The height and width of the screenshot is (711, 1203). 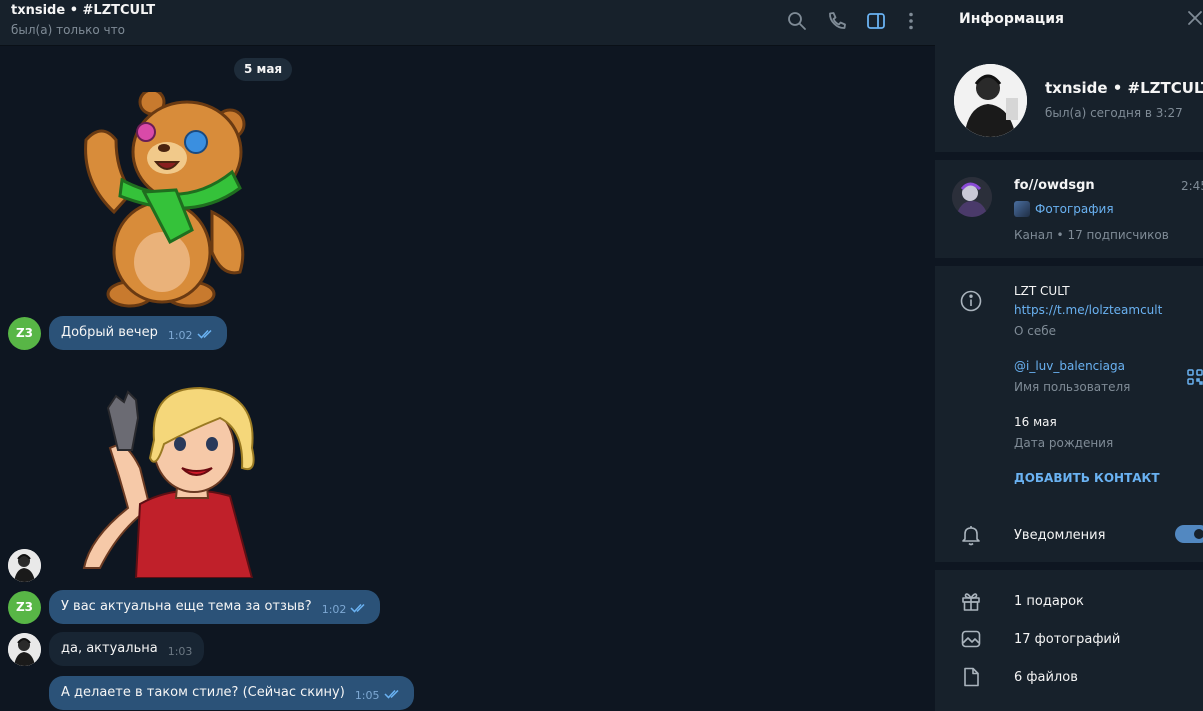 I want to click on message-text: У вас актуальна еще тема за отзыв?, so click(x=186, y=606).